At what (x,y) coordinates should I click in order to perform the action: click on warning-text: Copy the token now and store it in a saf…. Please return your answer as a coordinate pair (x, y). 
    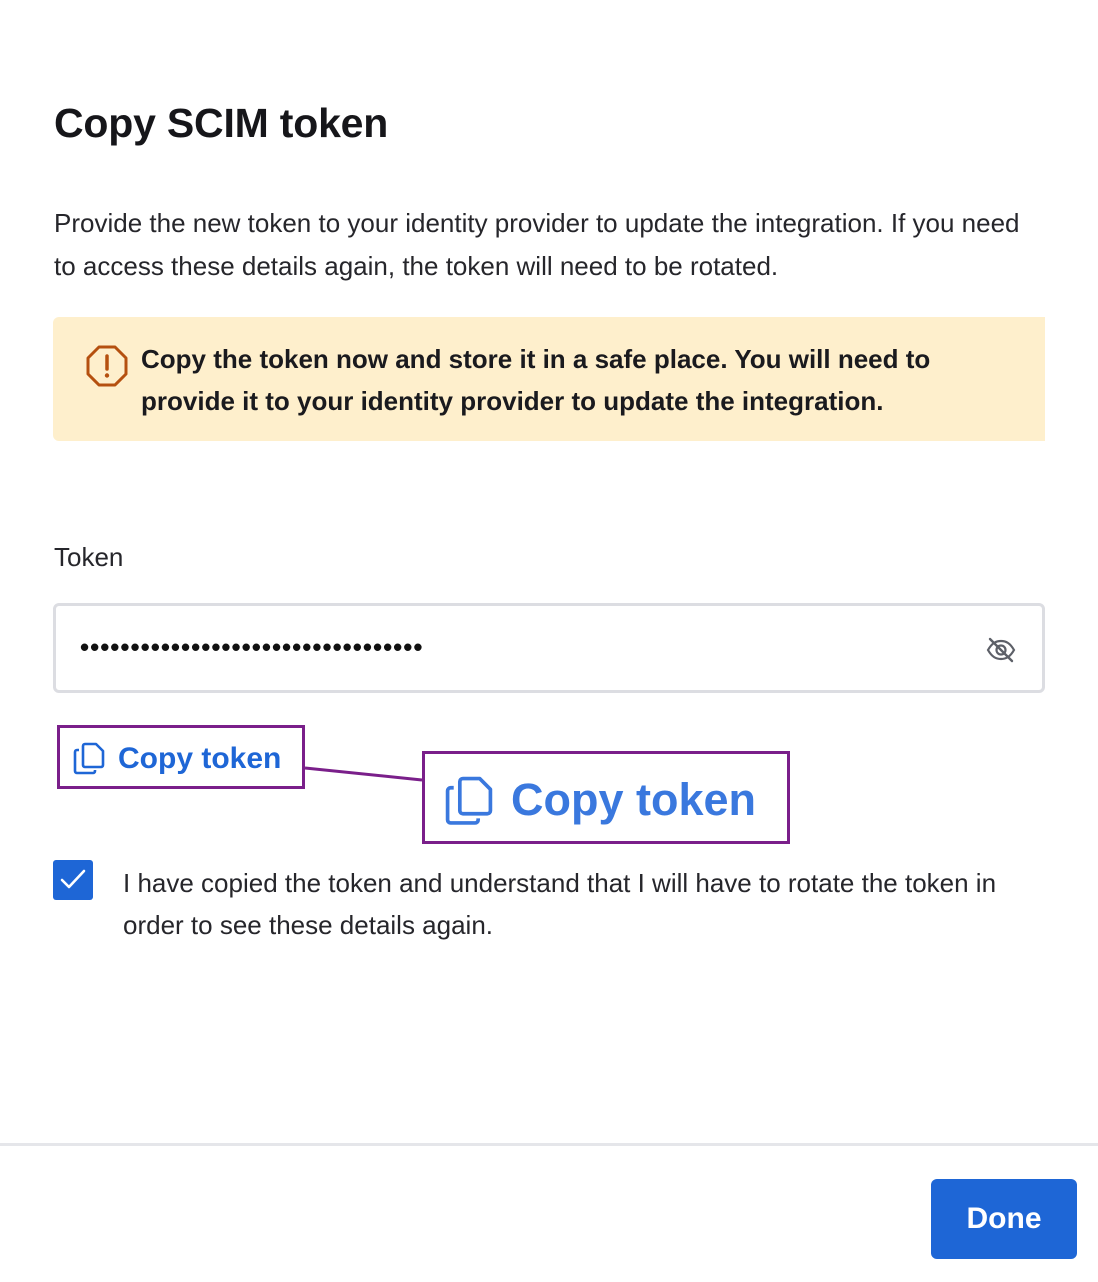
    Looking at the image, I should click on (536, 380).